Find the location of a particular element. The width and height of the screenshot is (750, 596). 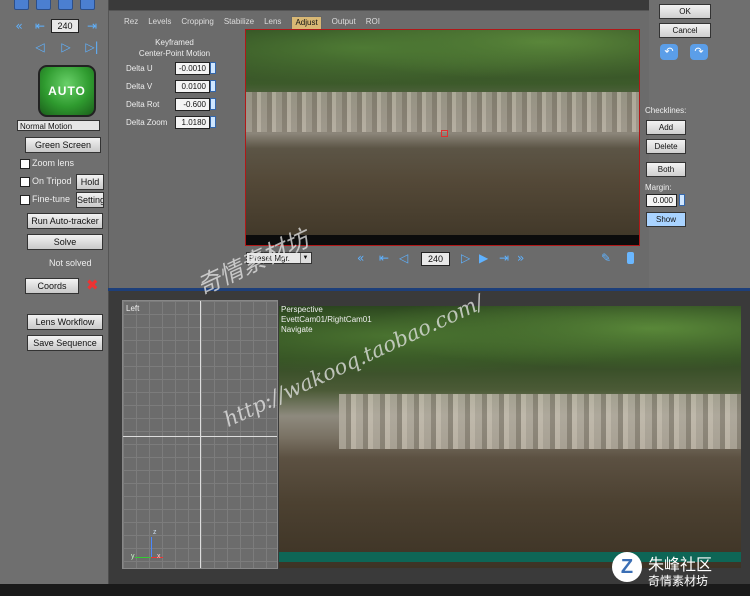

next-frame-icon: ▷ is located at coordinates (465, 258).